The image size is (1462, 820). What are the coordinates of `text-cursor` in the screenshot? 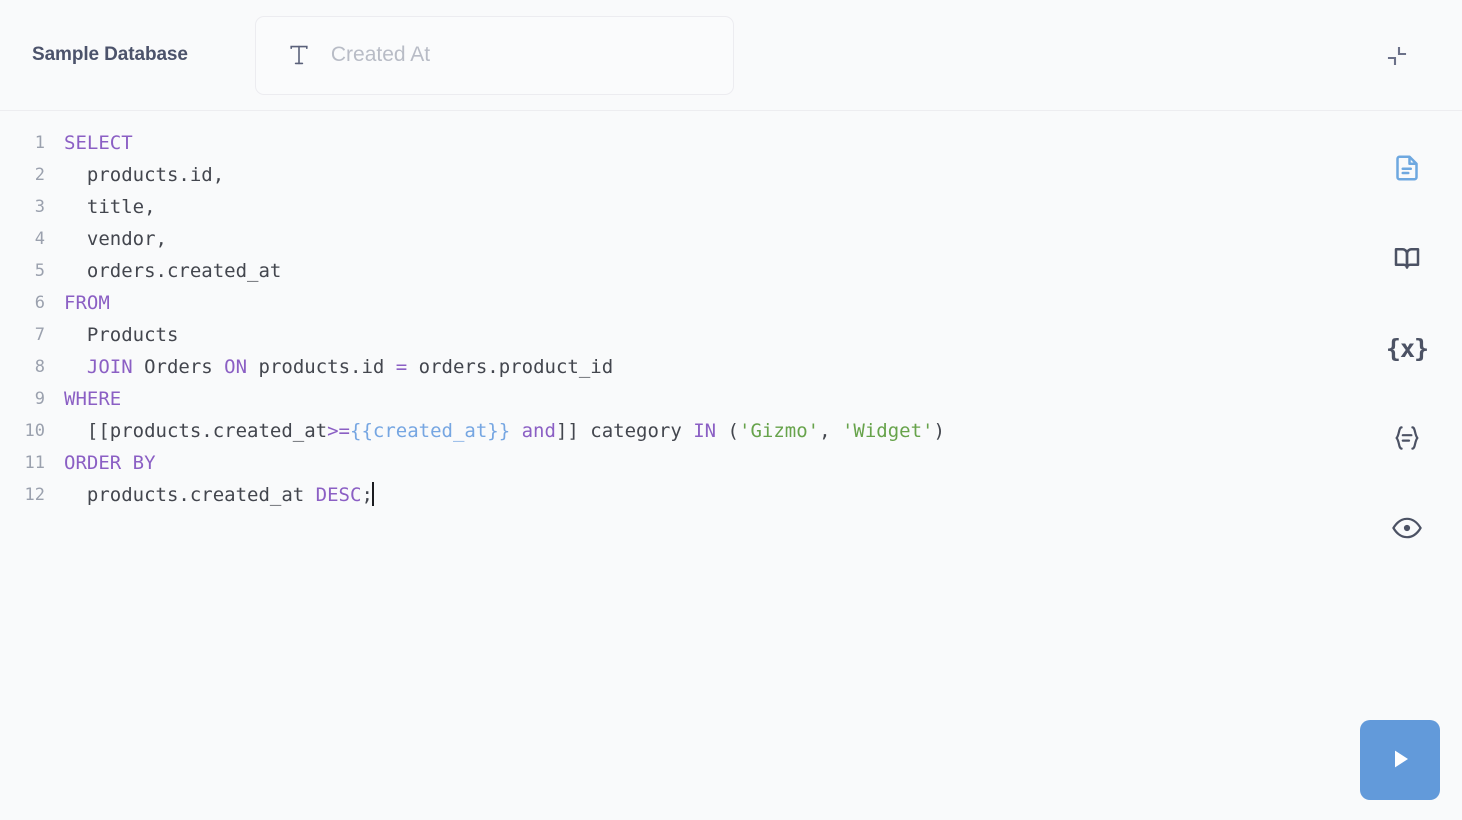 It's located at (372, 494).